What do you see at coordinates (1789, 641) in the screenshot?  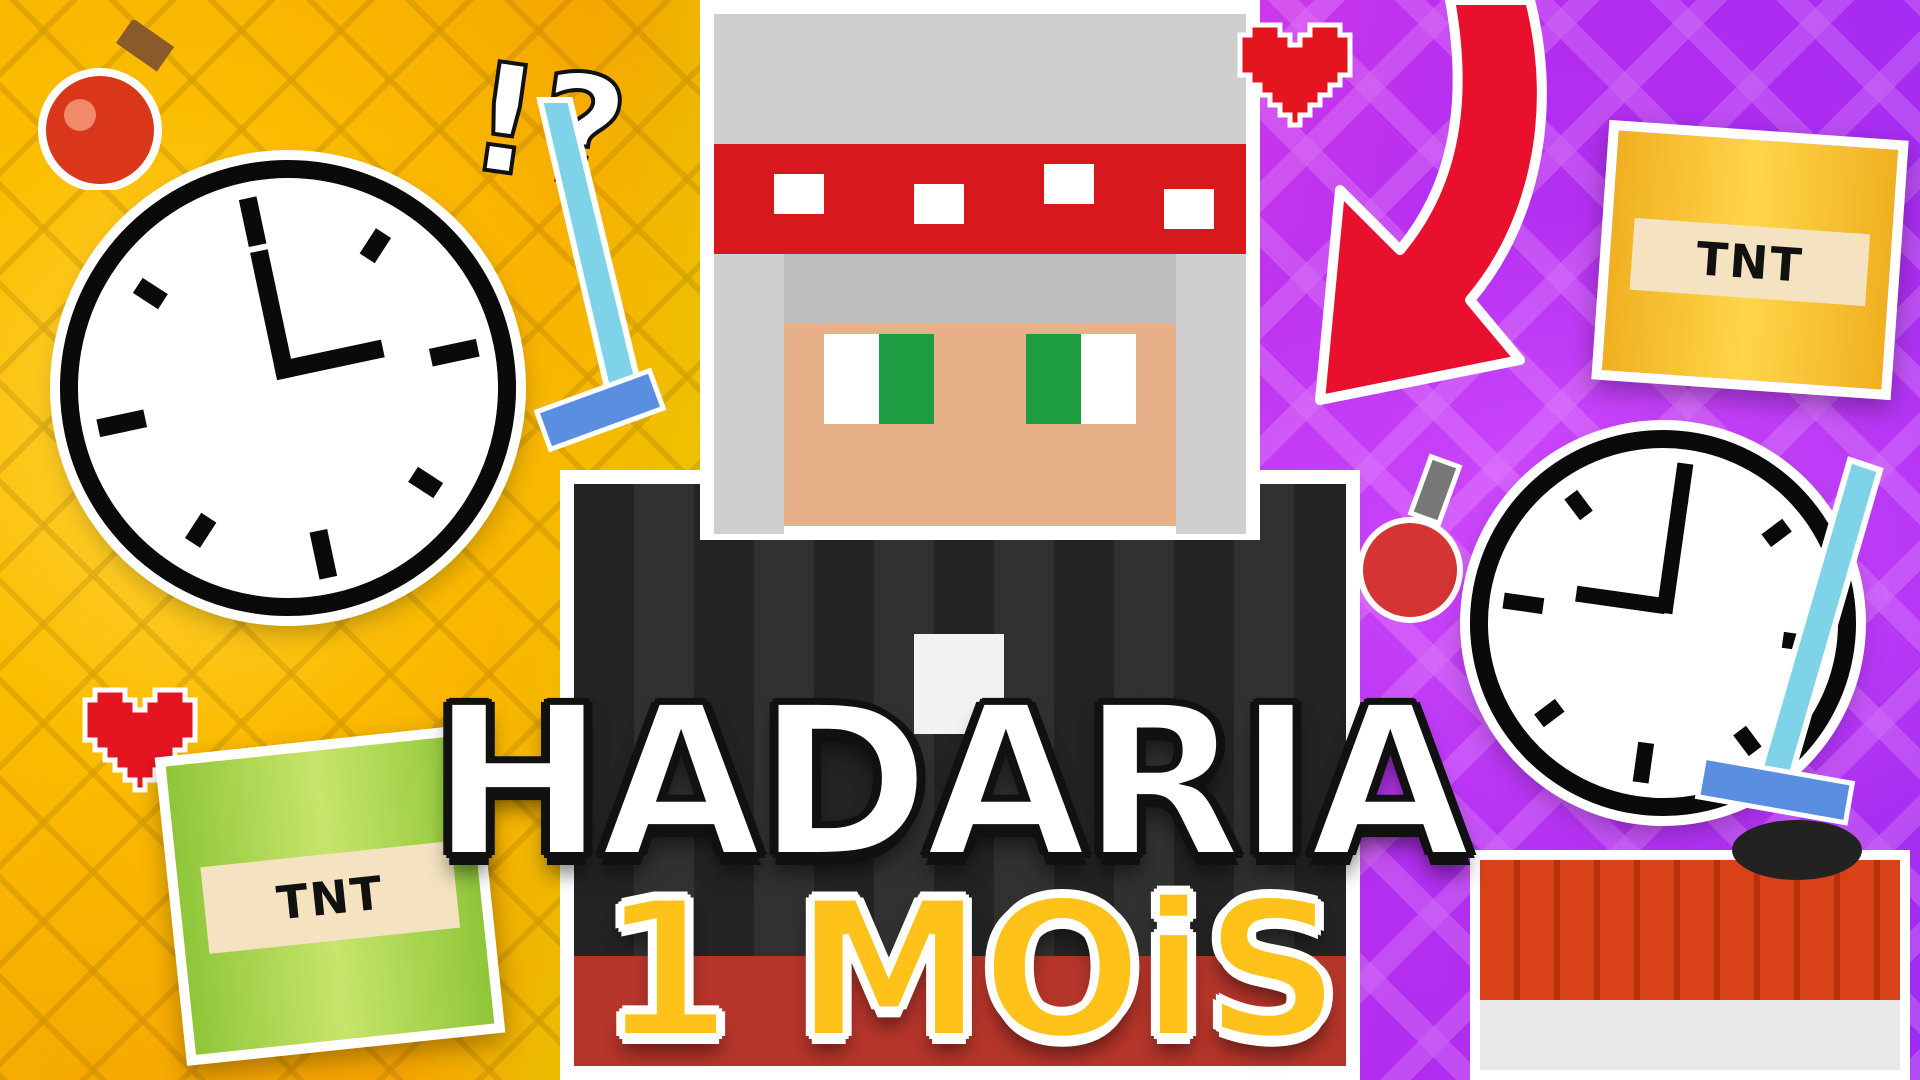 I see `diamond-sword-icon-right` at bounding box center [1789, 641].